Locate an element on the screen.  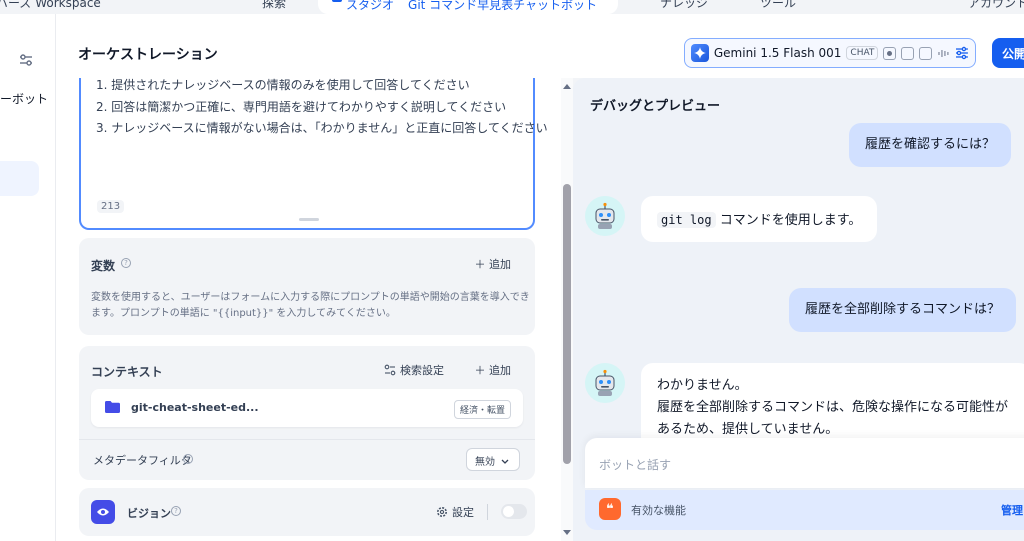
chat-input: ボットと話す is located at coordinates (804, 463).